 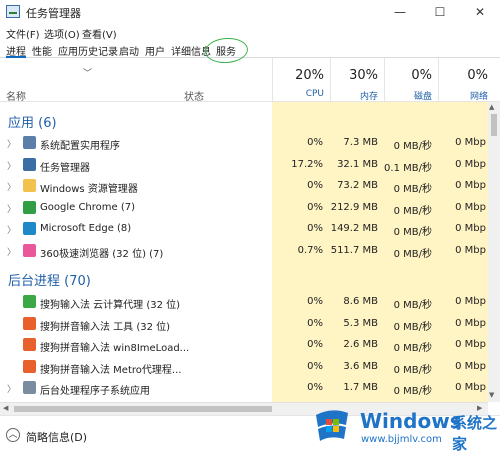 What do you see at coordinates (155, 50) in the screenshot?
I see `tab-users: 用户` at bounding box center [155, 50].